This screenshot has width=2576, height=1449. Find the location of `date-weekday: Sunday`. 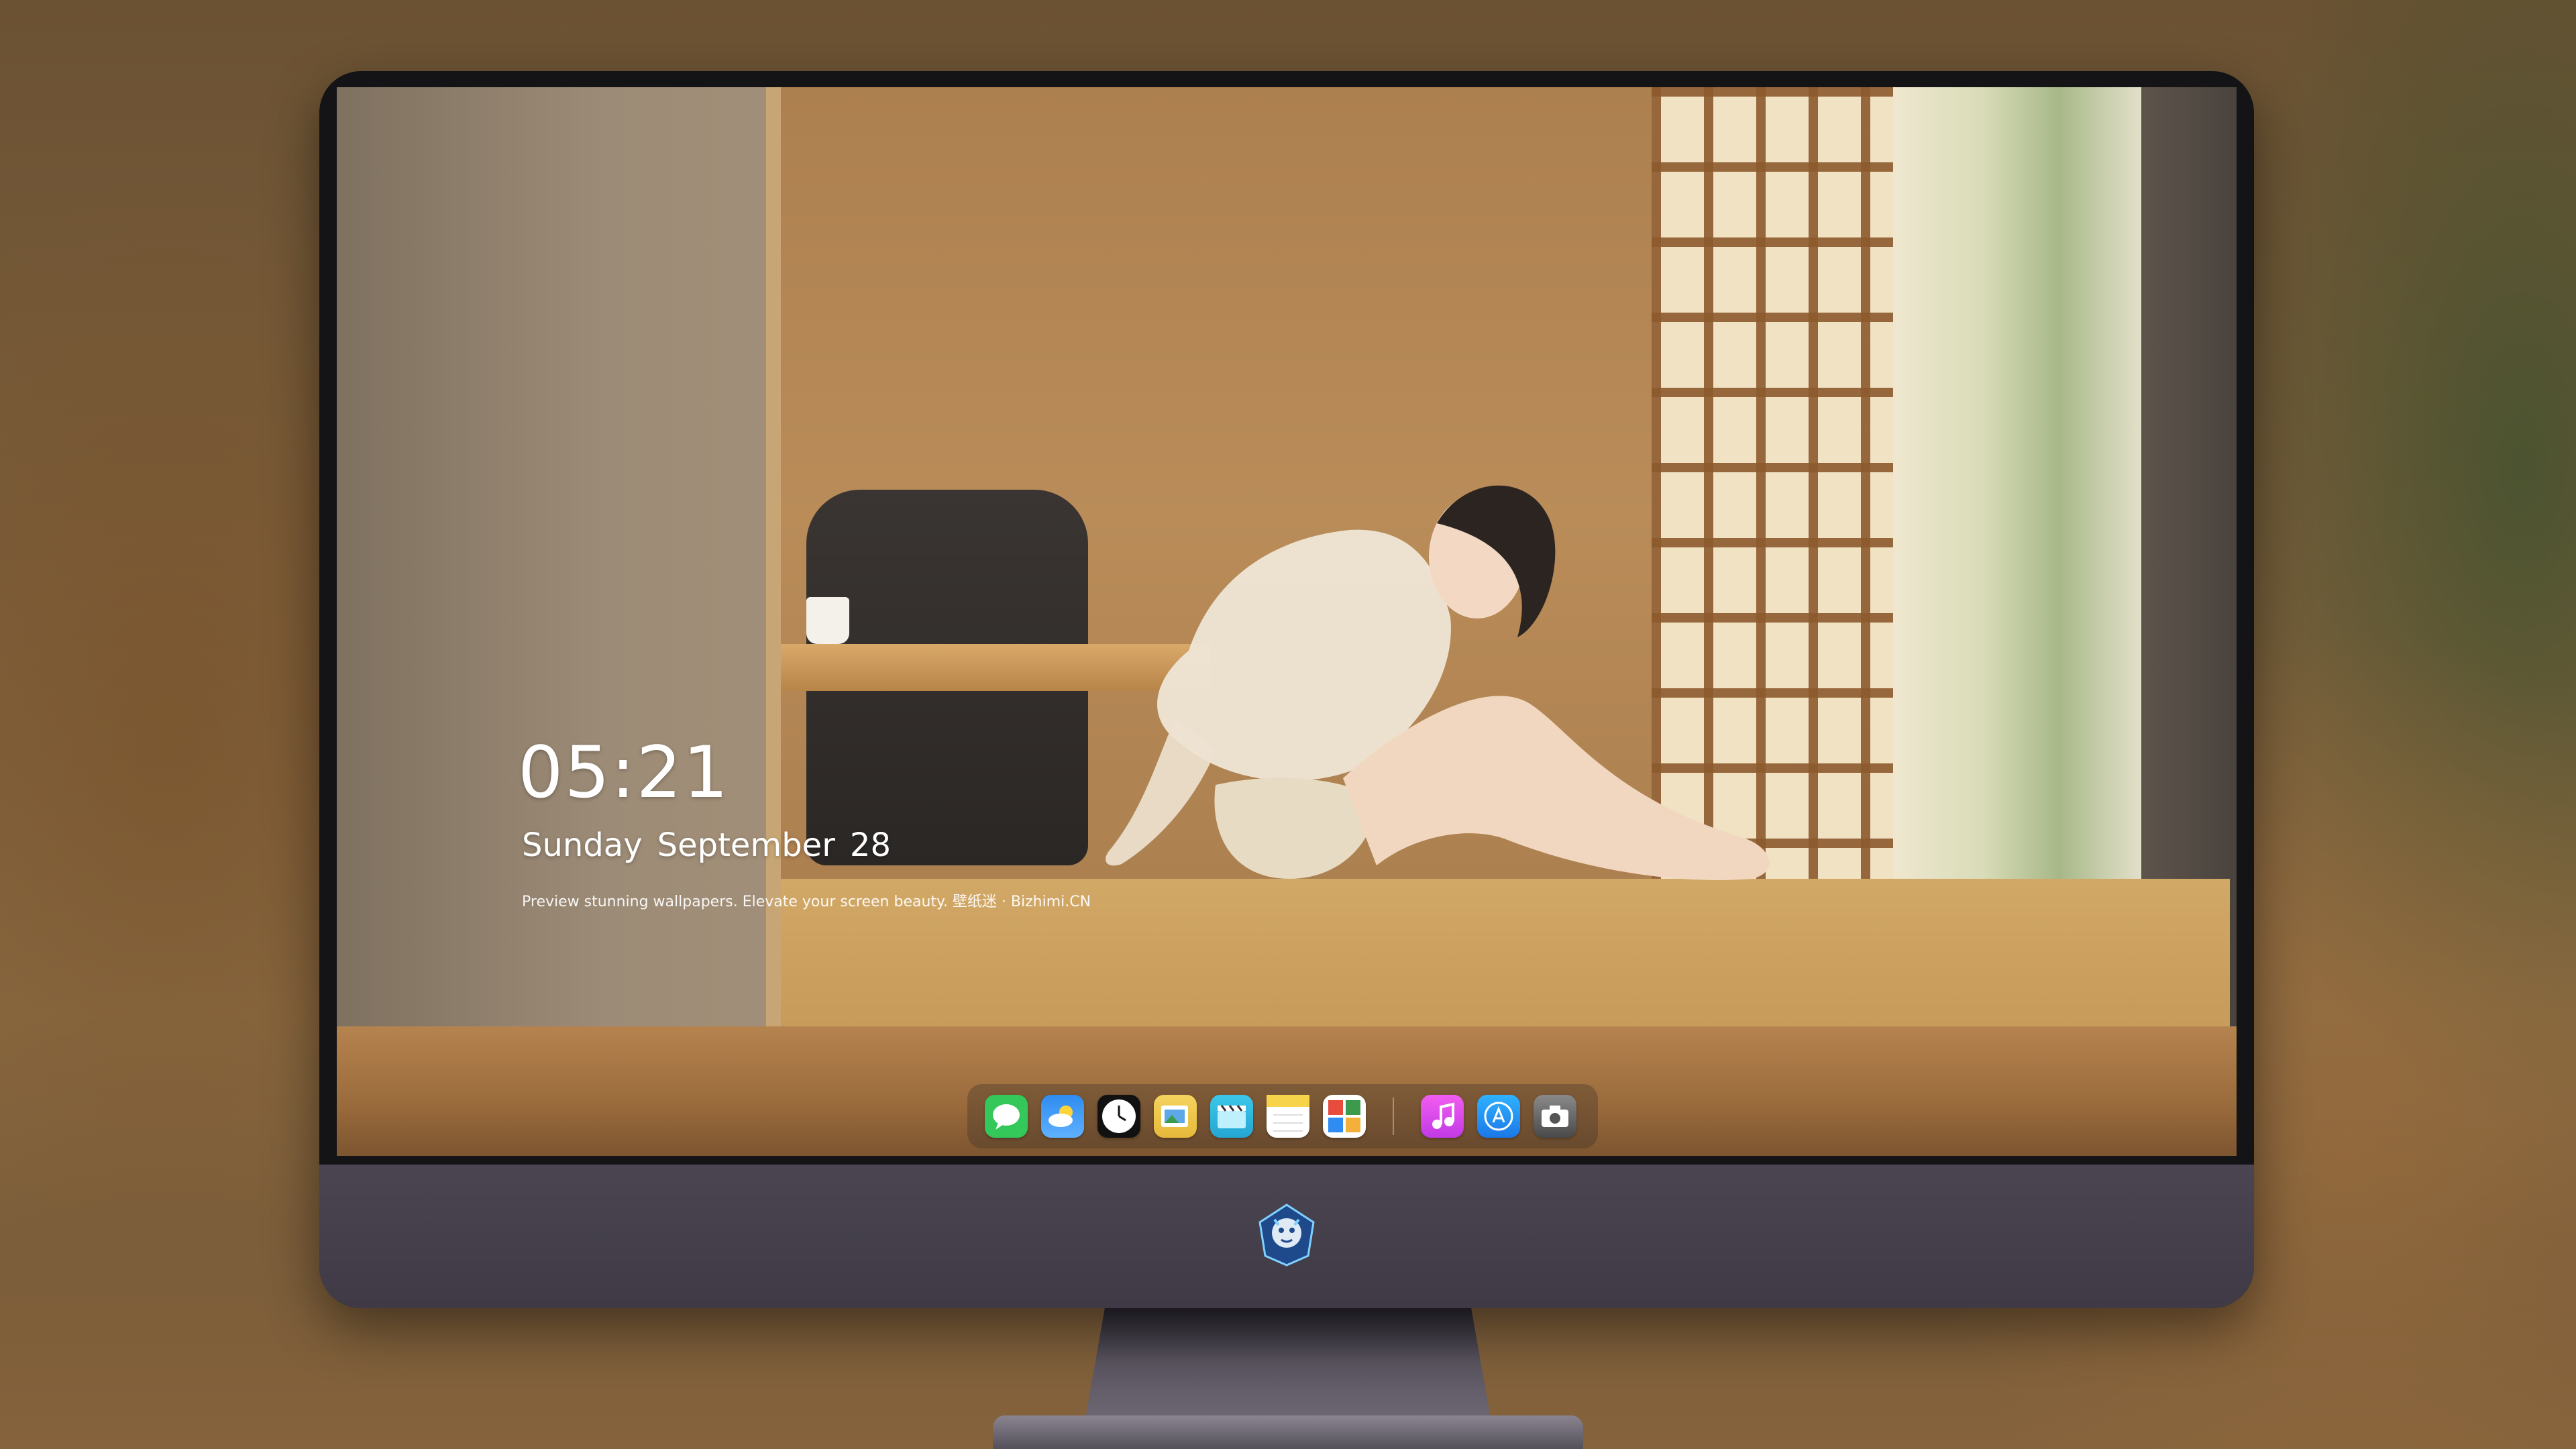

date-weekday: Sunday is located at coordinates (582, 845).